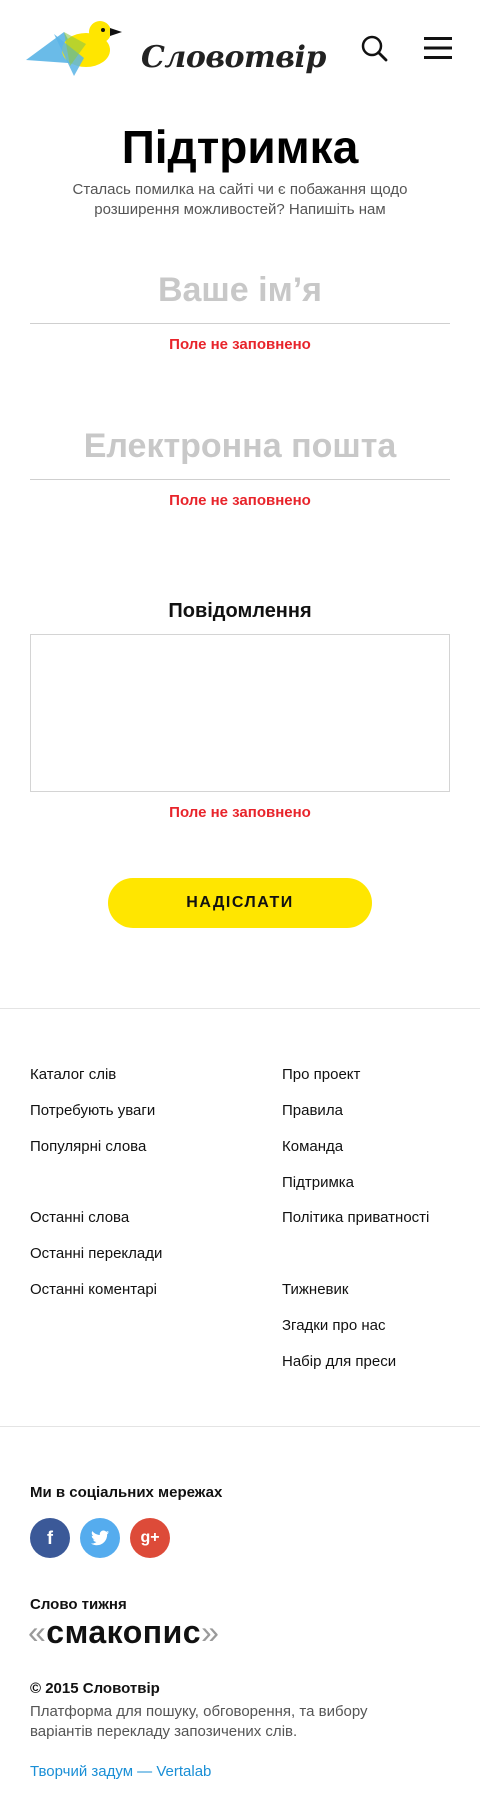 Image resolution: width=480 pixels, height=1818 pixels. I want to click on facebook-icon: f, so click(50, 1538).